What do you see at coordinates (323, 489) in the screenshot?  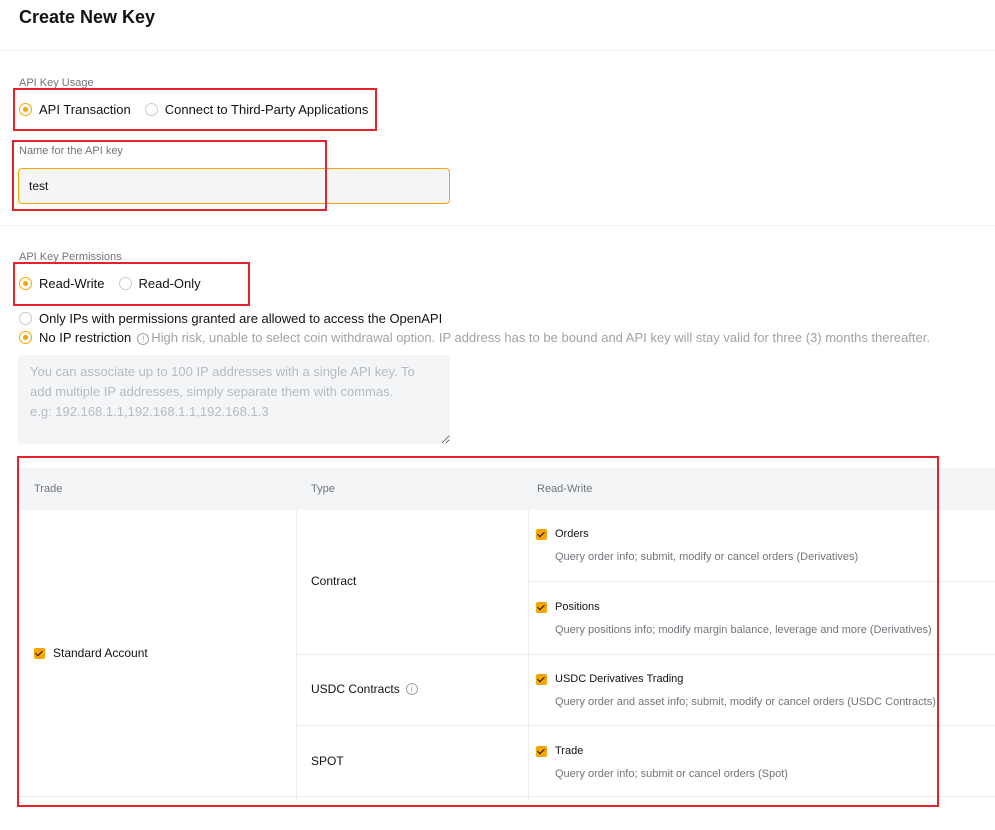 I see `header-type: Type` at bounding box center [323, 489].